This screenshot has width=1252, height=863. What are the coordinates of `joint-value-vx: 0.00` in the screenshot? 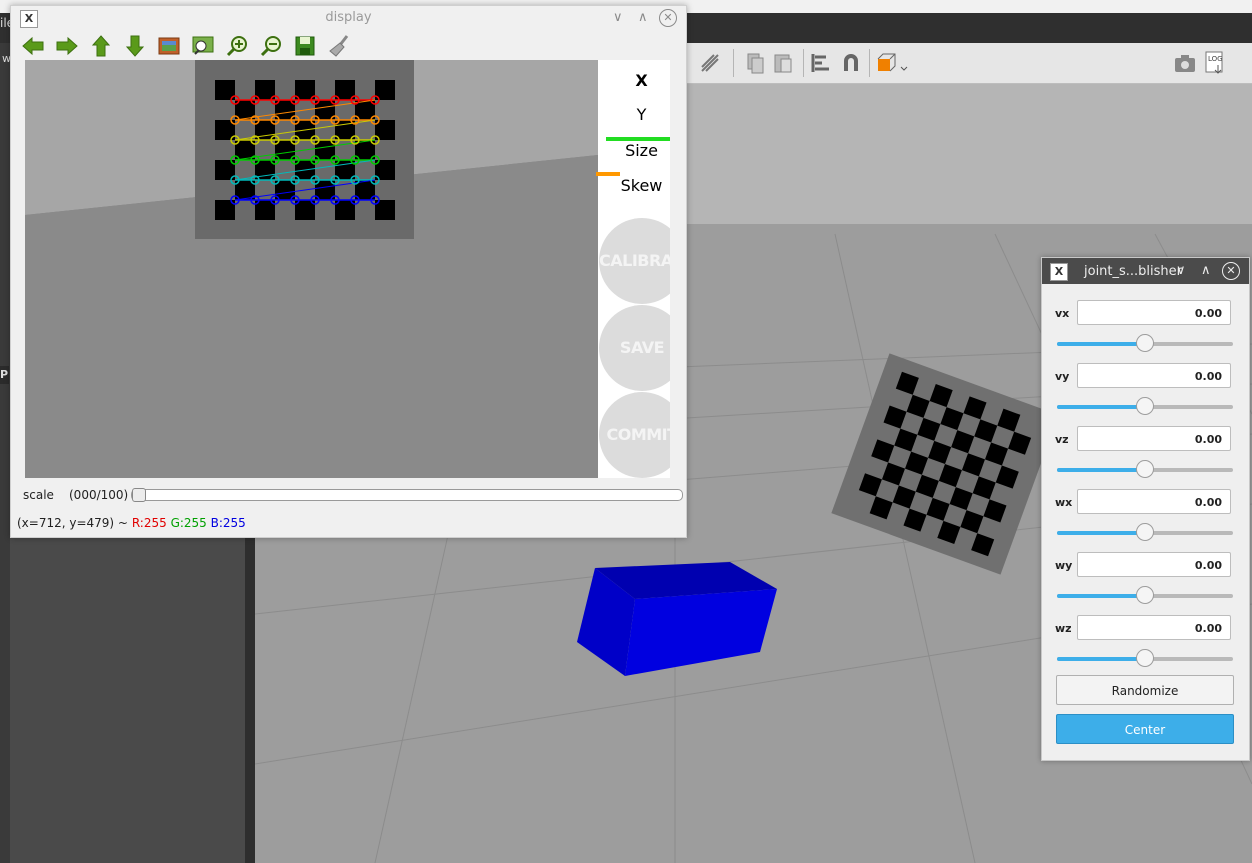 It's located at (1208, 313).